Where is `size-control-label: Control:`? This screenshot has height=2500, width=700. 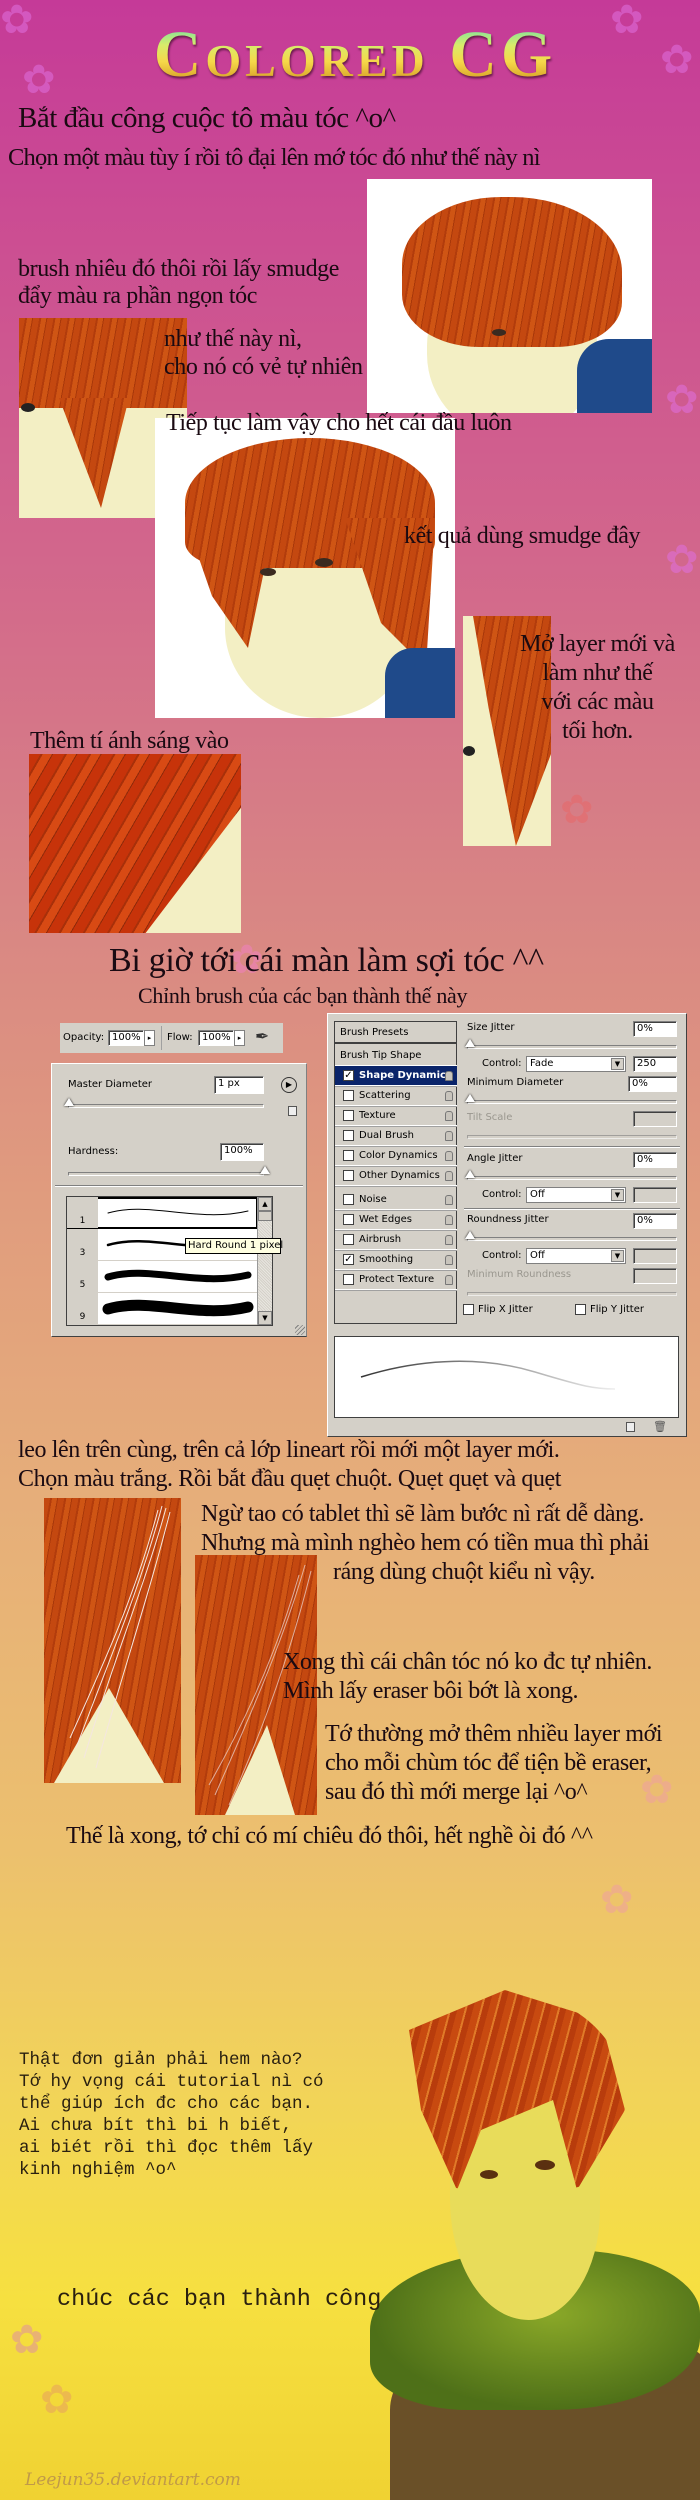
size-control-label: Control: is located at coordinates (502, 1063).